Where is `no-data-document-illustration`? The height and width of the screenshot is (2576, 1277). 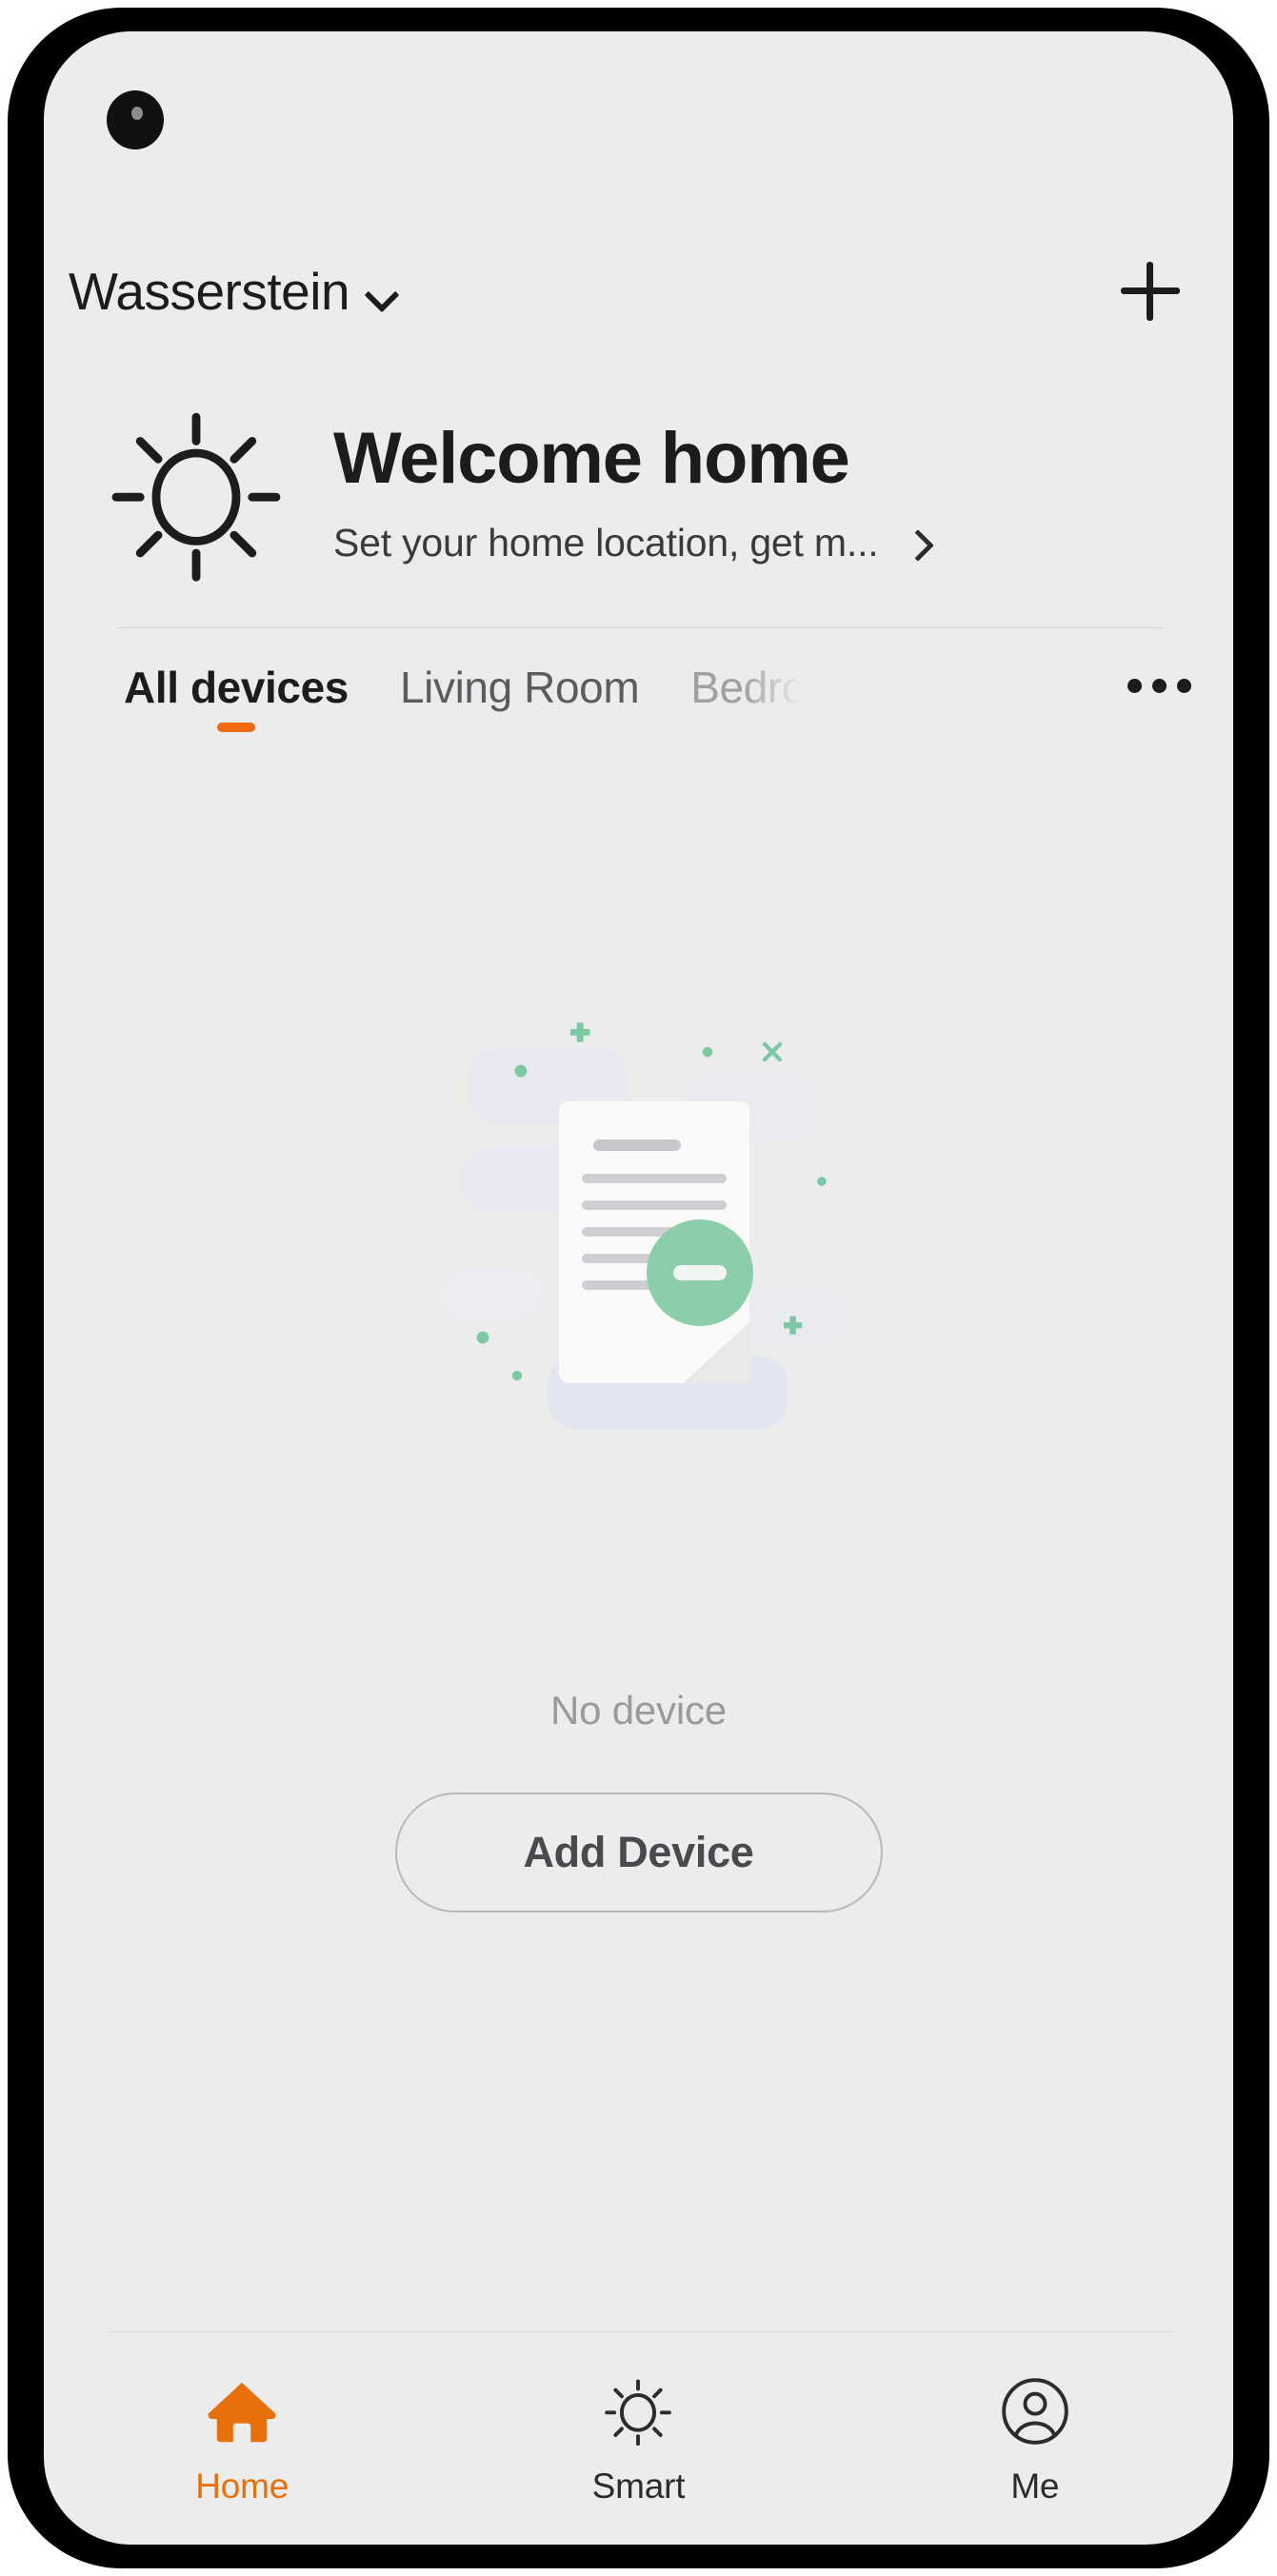 no-data-document-illustration is located at coordinates (639, 1249).